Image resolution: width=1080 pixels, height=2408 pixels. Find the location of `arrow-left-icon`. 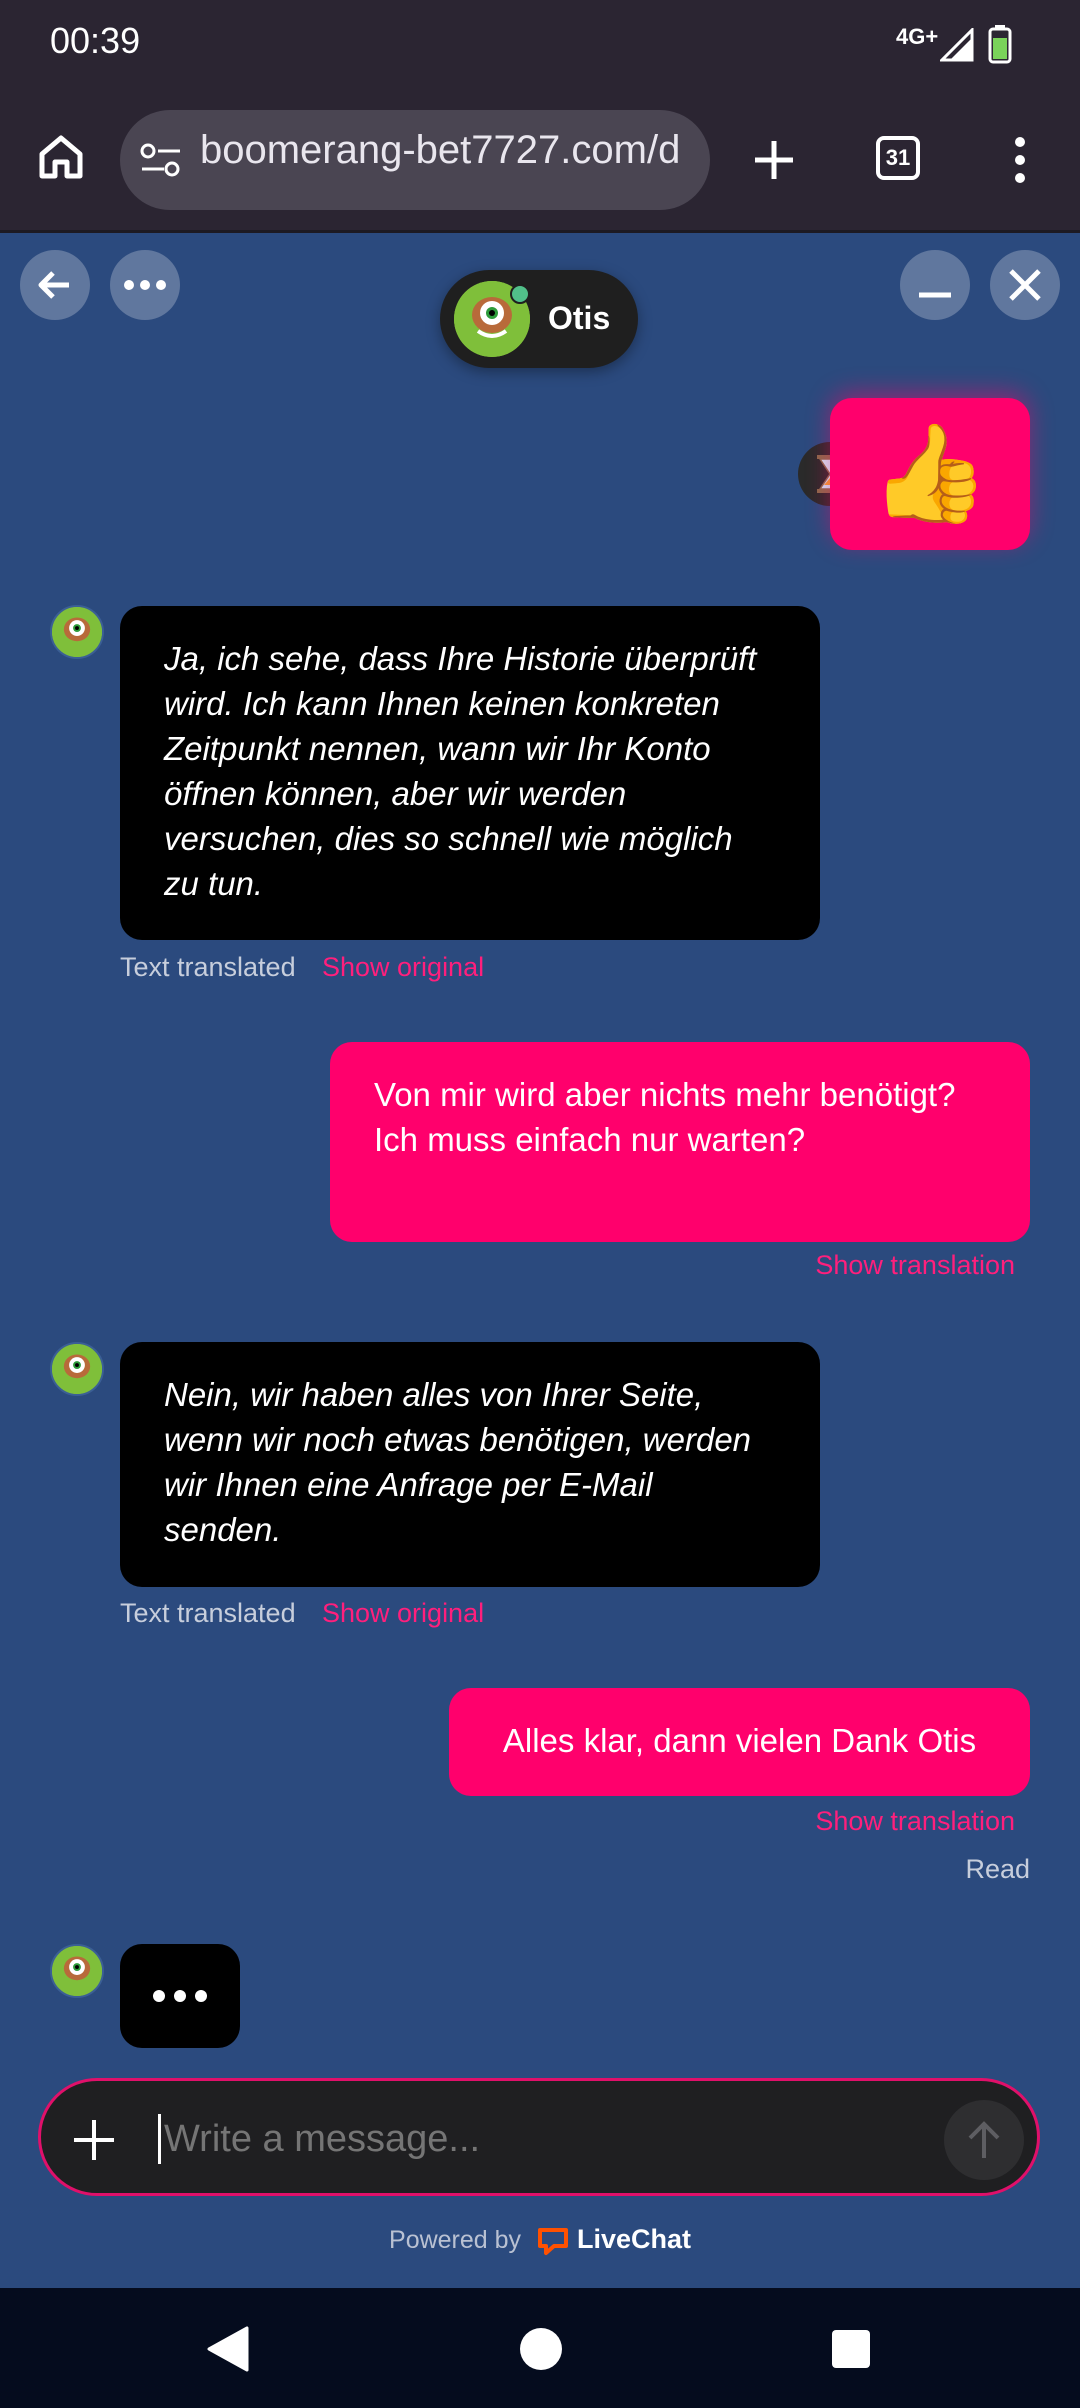

arrow-left-icon is located at coordinates (53, 285).